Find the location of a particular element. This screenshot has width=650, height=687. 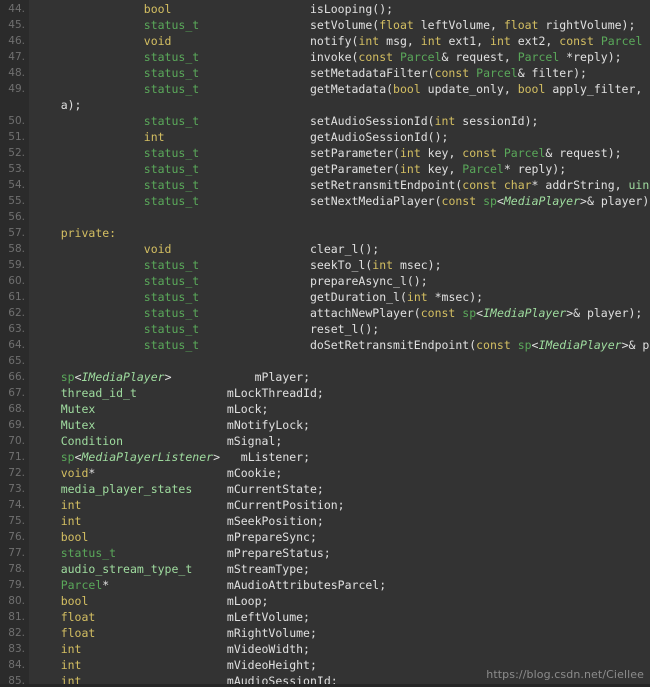

code-line: 76. bool mPrepareSync; is located at coordinates (325, 537).